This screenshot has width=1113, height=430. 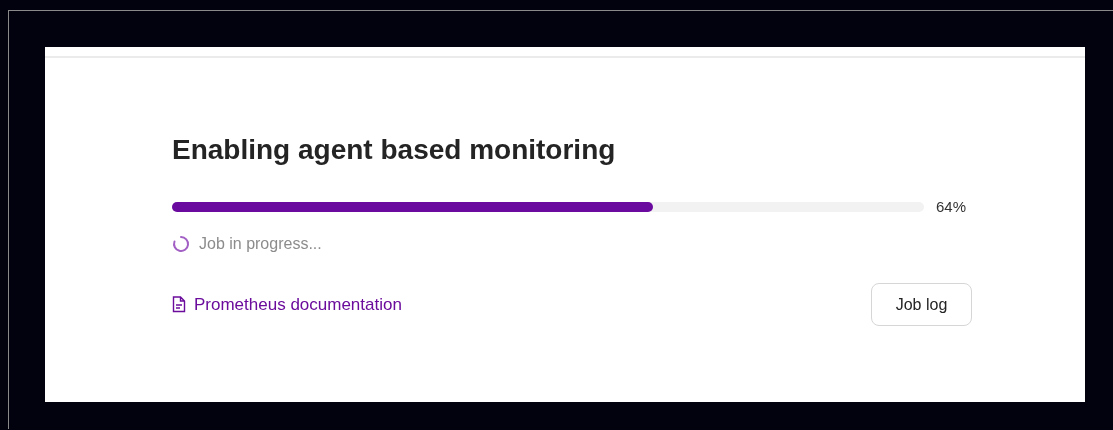 What do you see at coordinates (921, 304) in the screenshot?
I see `job-log-button: Job log` at bounding box center [921, 304].